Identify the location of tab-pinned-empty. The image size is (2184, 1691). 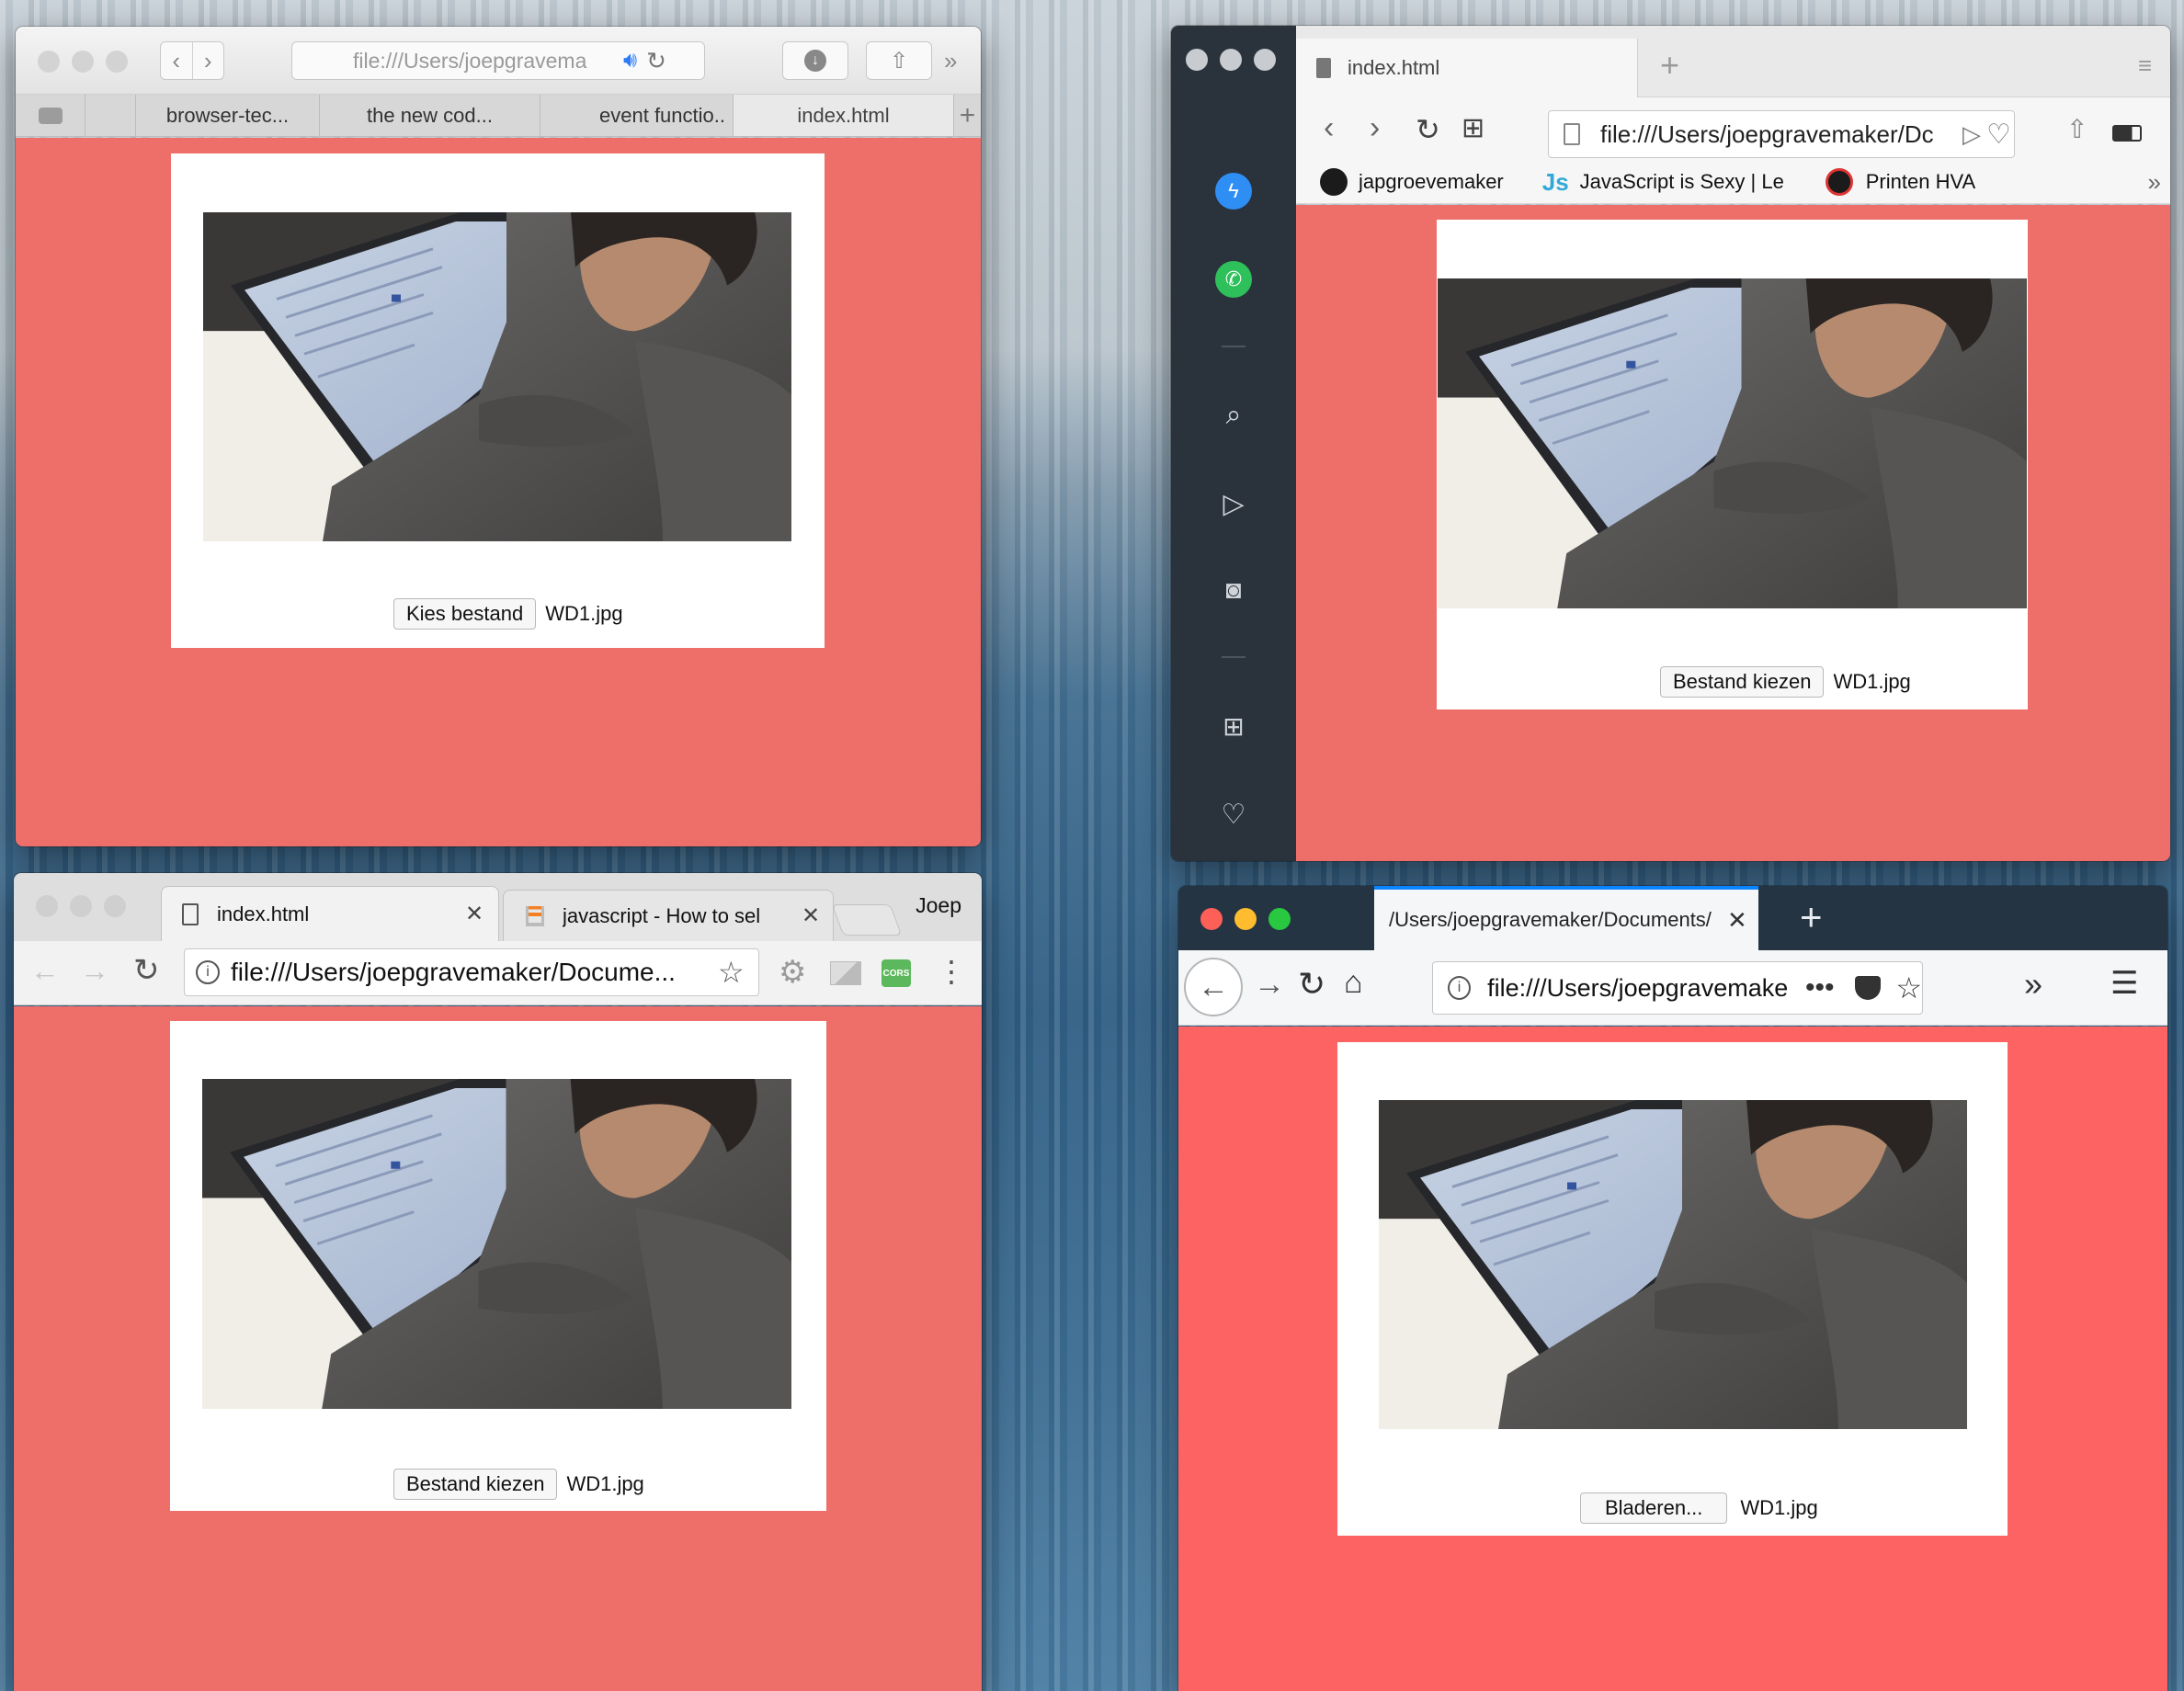
(110, 115).